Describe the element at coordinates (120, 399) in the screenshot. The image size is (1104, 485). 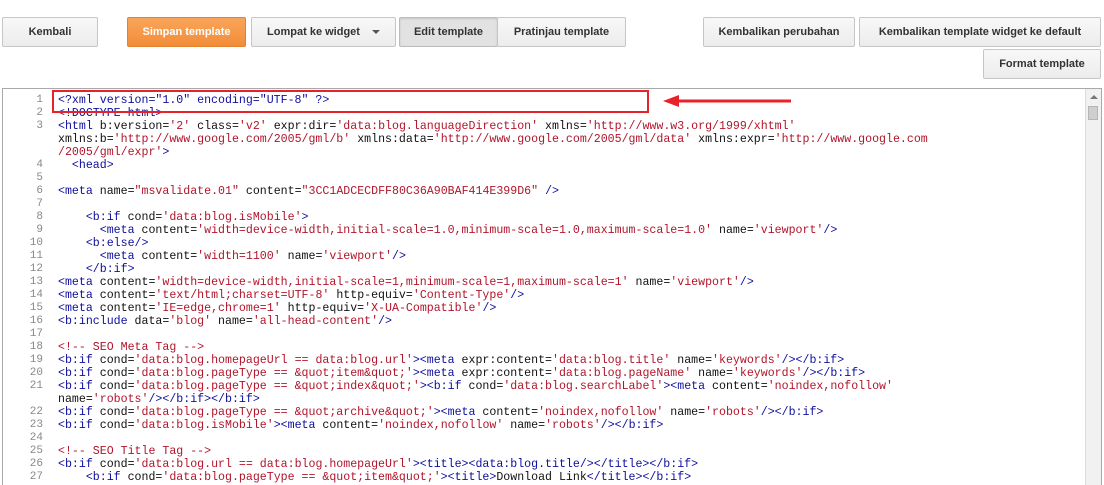
I see `code-token: 'robots'` at that location.